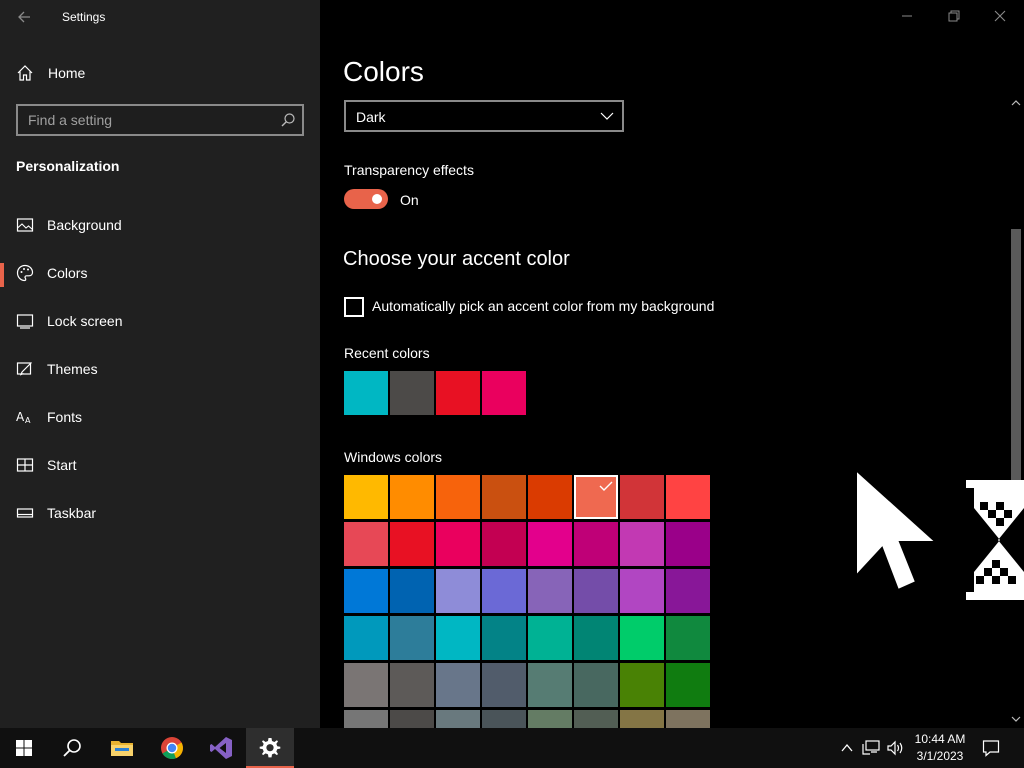  Describe the element at coordinates (160, 73) in the screenshot. I see `nav-home: Home` at that location.